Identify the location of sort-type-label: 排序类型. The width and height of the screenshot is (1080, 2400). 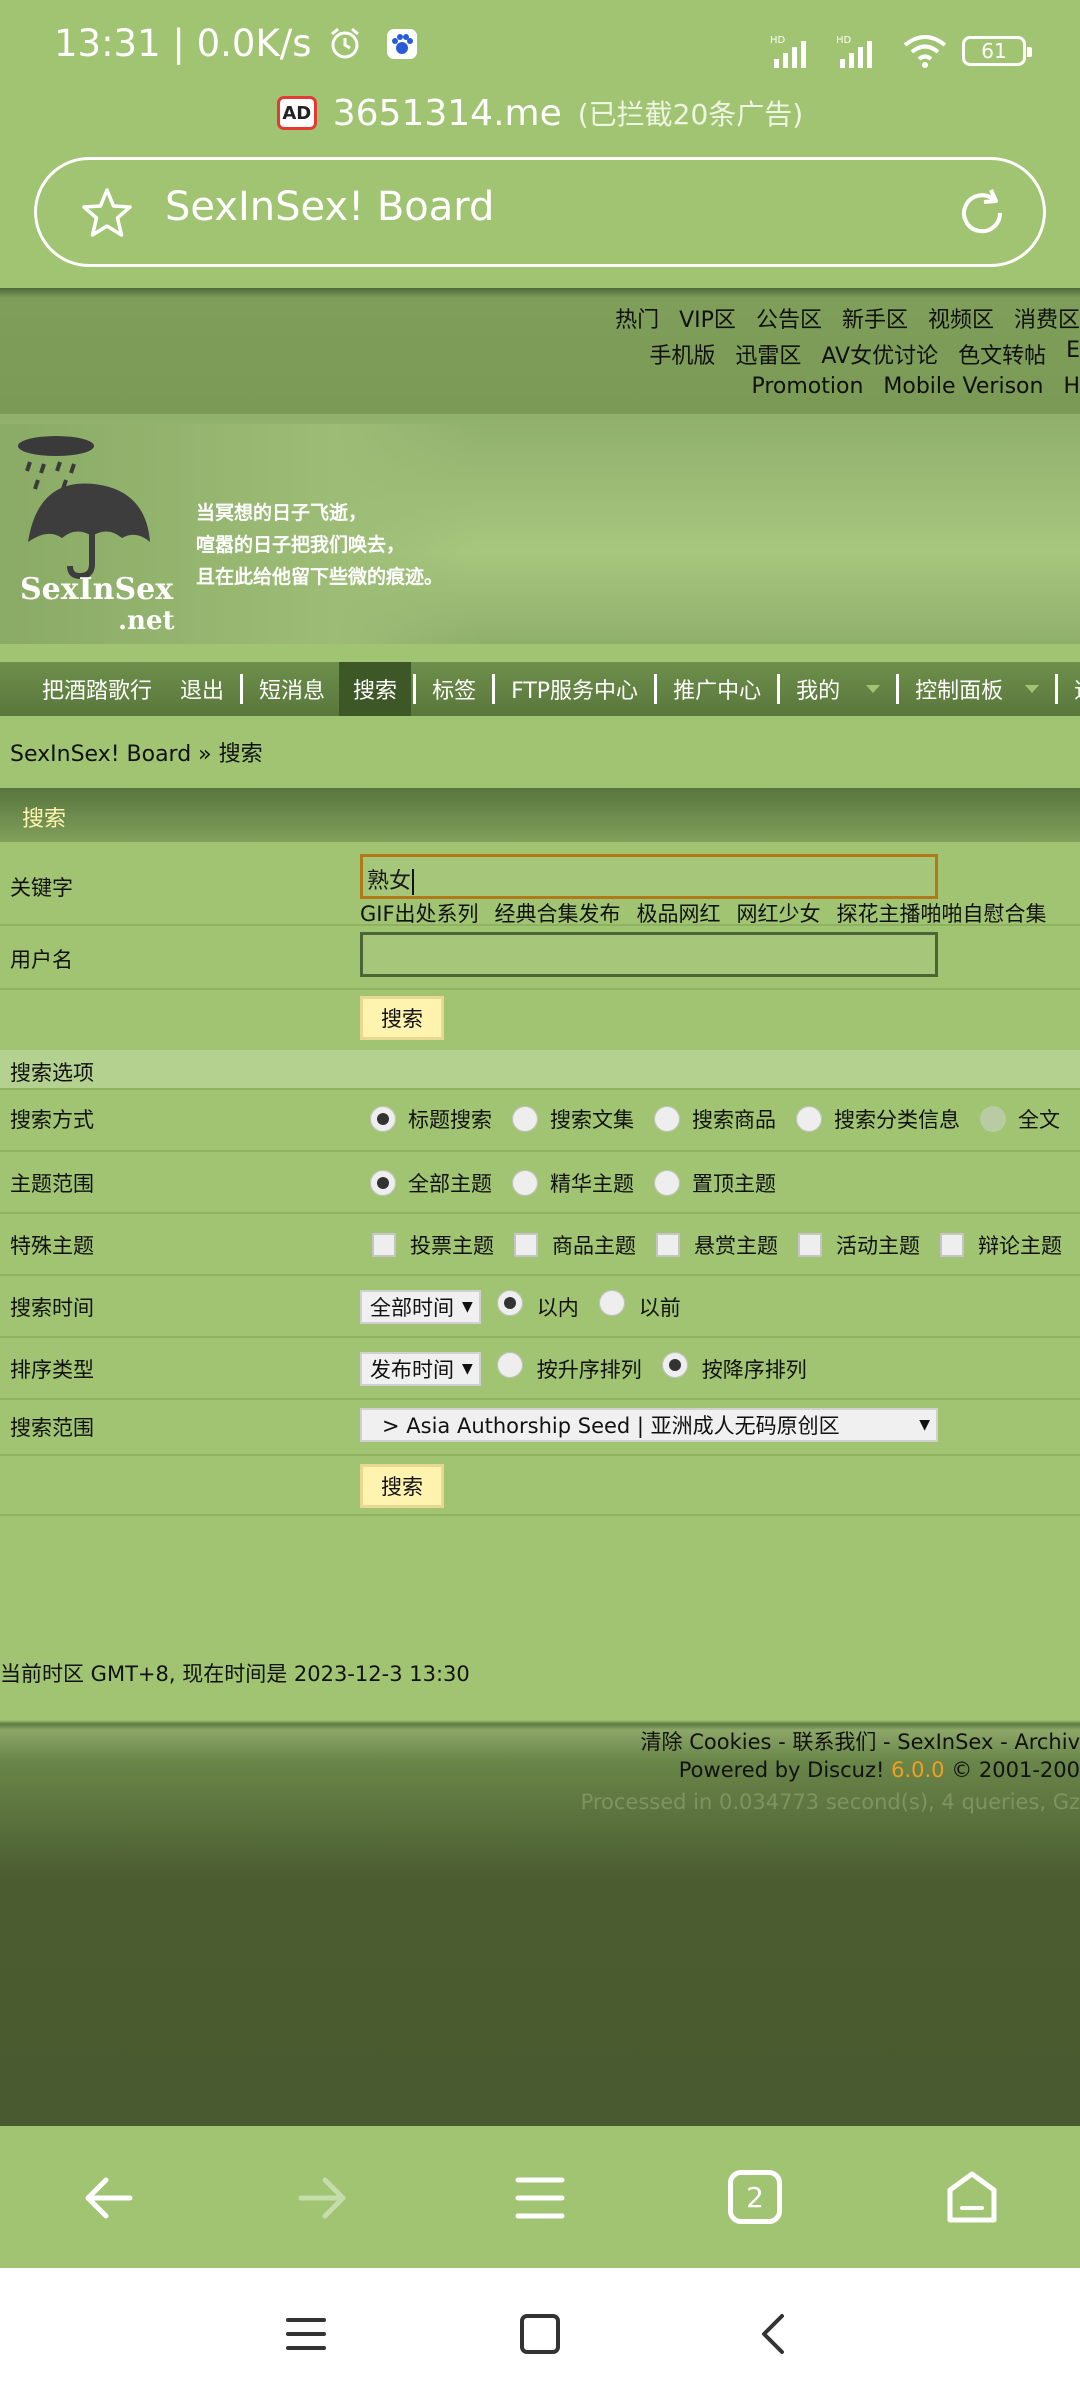
(52, 1370).